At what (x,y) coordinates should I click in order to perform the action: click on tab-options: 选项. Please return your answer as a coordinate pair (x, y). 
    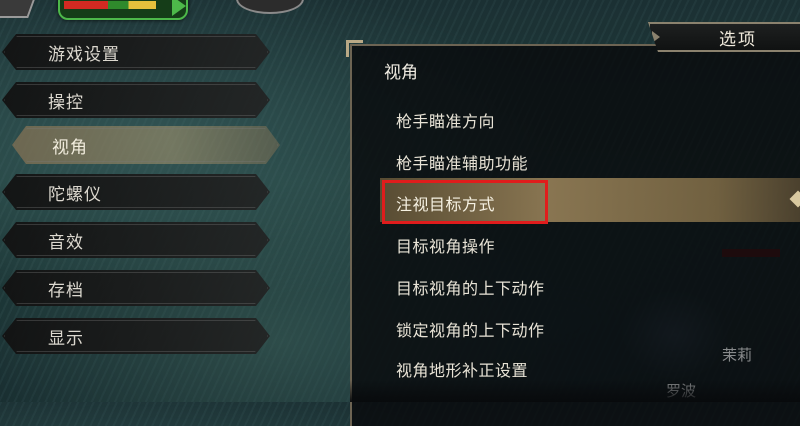
    Looking at the image, I should click on (724, 37).